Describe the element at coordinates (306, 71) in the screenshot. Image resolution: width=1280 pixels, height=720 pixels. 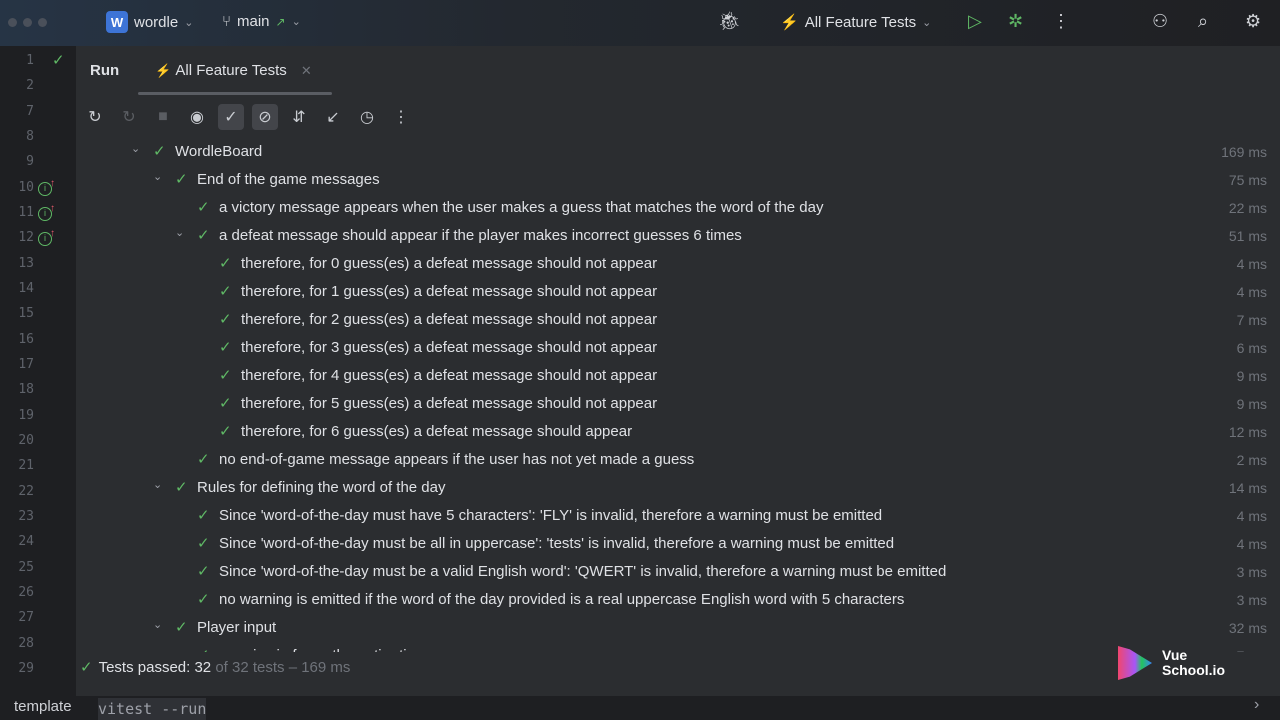
I see `close-icon: ✕` at that location.